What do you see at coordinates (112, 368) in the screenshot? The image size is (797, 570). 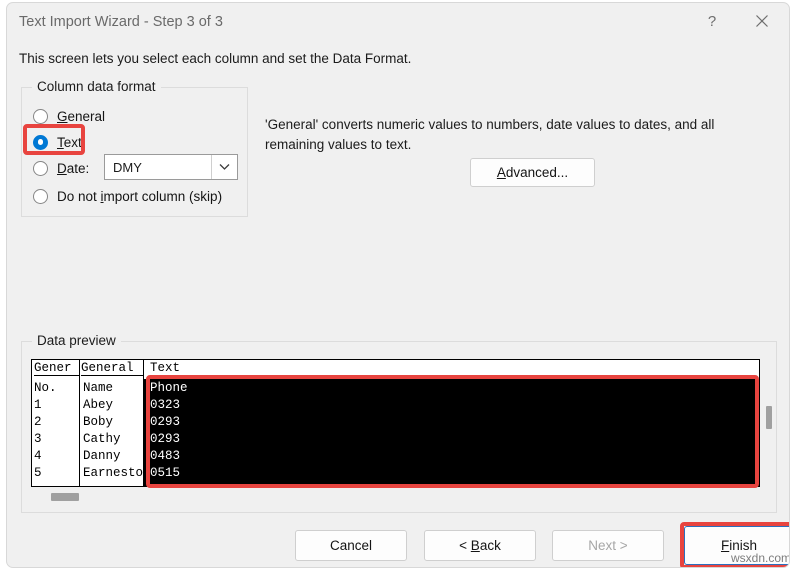 I see `preview-header-1: General` at bounding box center [112, 368].